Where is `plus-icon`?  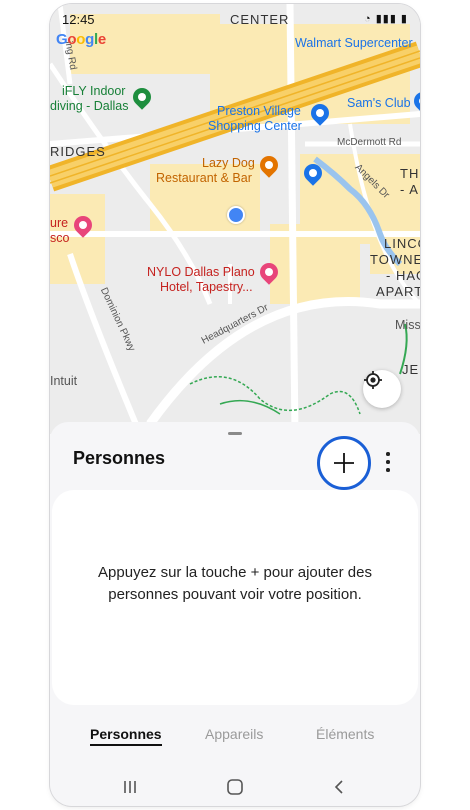 plus-icon is located at coordinates (344, 463).